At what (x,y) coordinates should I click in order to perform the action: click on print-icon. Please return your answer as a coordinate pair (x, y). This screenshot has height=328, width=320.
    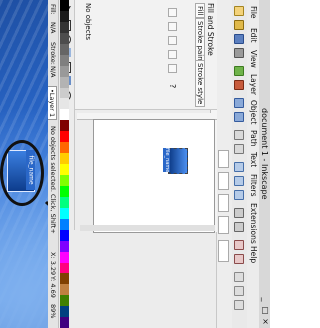
    Looking at the image, I should click on (239, 53).